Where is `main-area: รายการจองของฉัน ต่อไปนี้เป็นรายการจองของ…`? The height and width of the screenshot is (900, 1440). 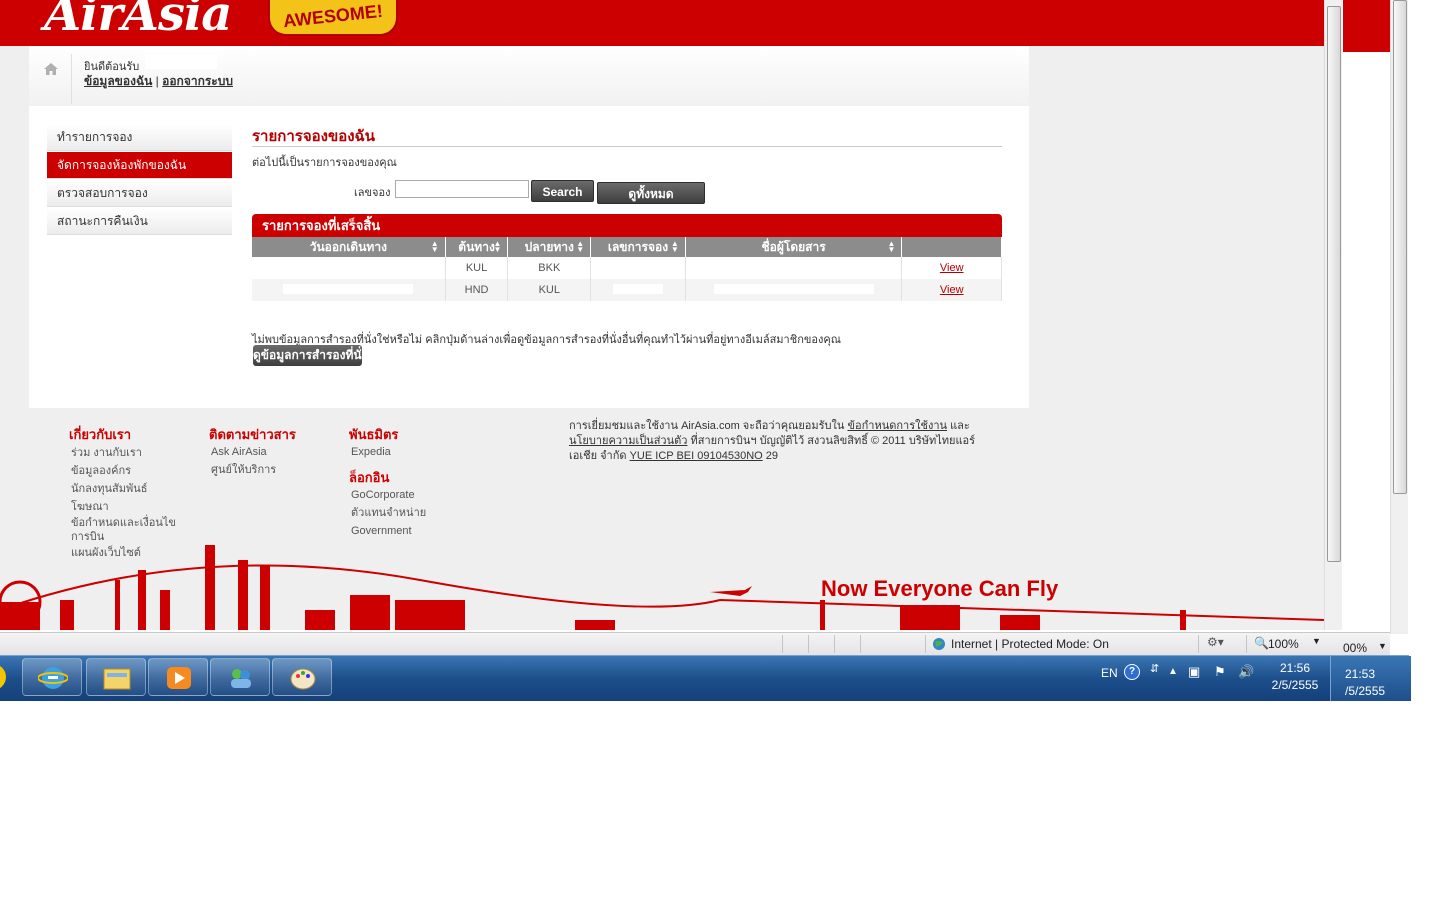 main-area: รายการจองของฉัน ต่อไปนี้เป็นรายการจองของ… is located at coordinates (627, 245).